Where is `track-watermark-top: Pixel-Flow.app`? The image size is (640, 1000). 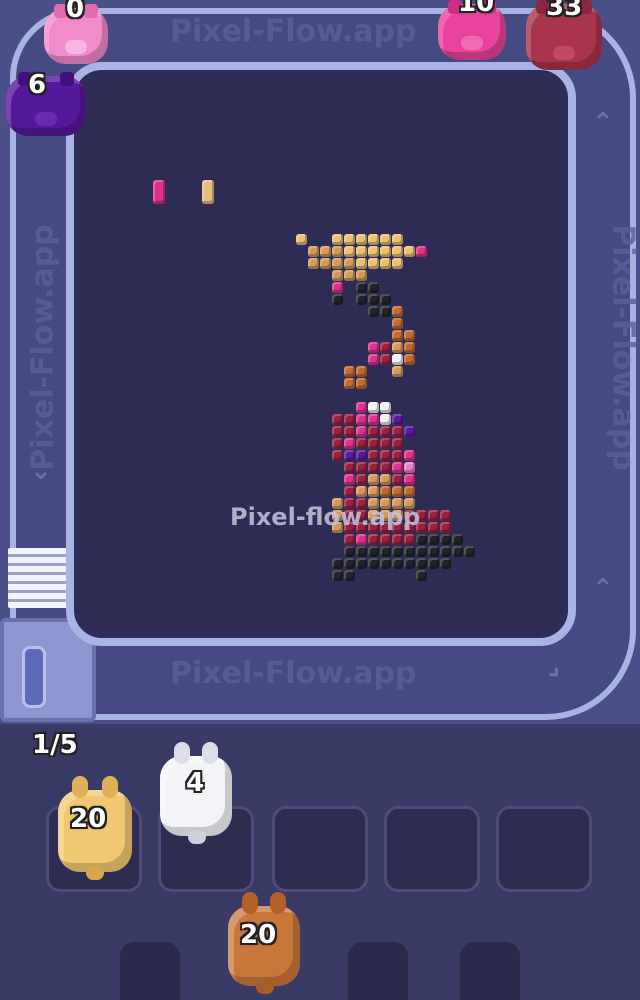
track-watermark-top: Pixel-Flow.app is located at coordinates (293, 31).